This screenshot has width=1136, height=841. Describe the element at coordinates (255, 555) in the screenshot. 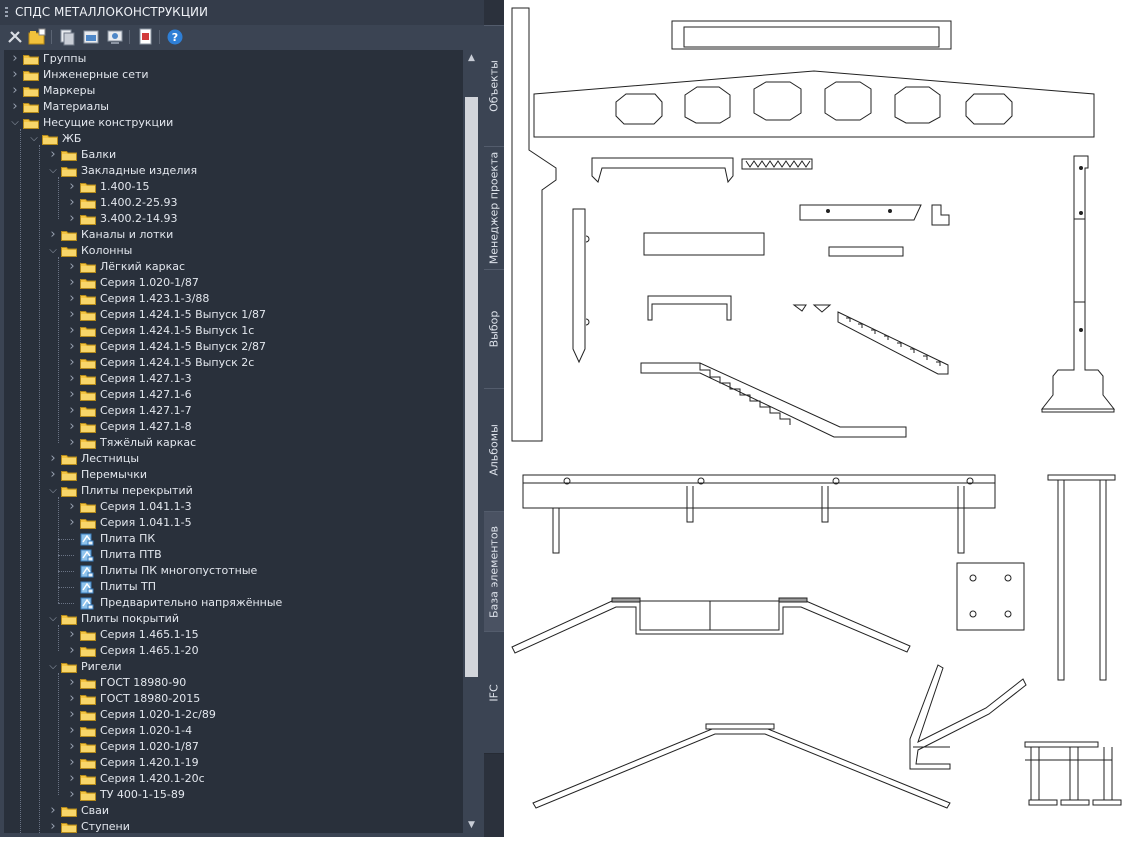

I see `tree-item: Плита ПТВ` at that location.